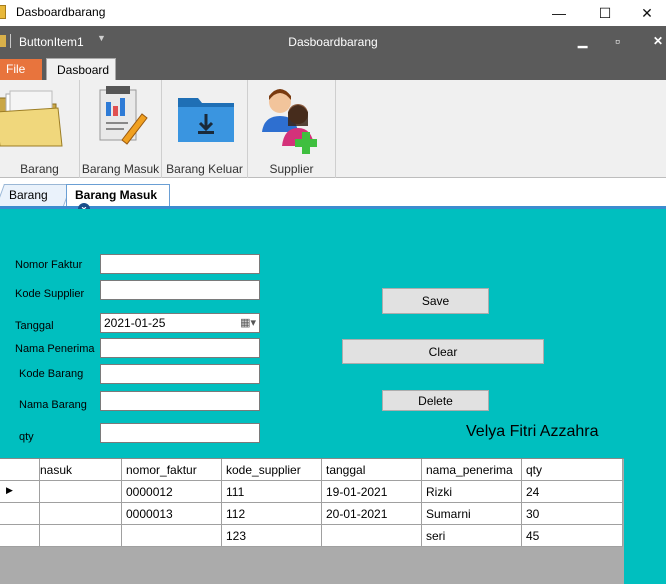  I want to click on ribbon-button-barang-keluar: Barang Keluar, so click(205, 129).